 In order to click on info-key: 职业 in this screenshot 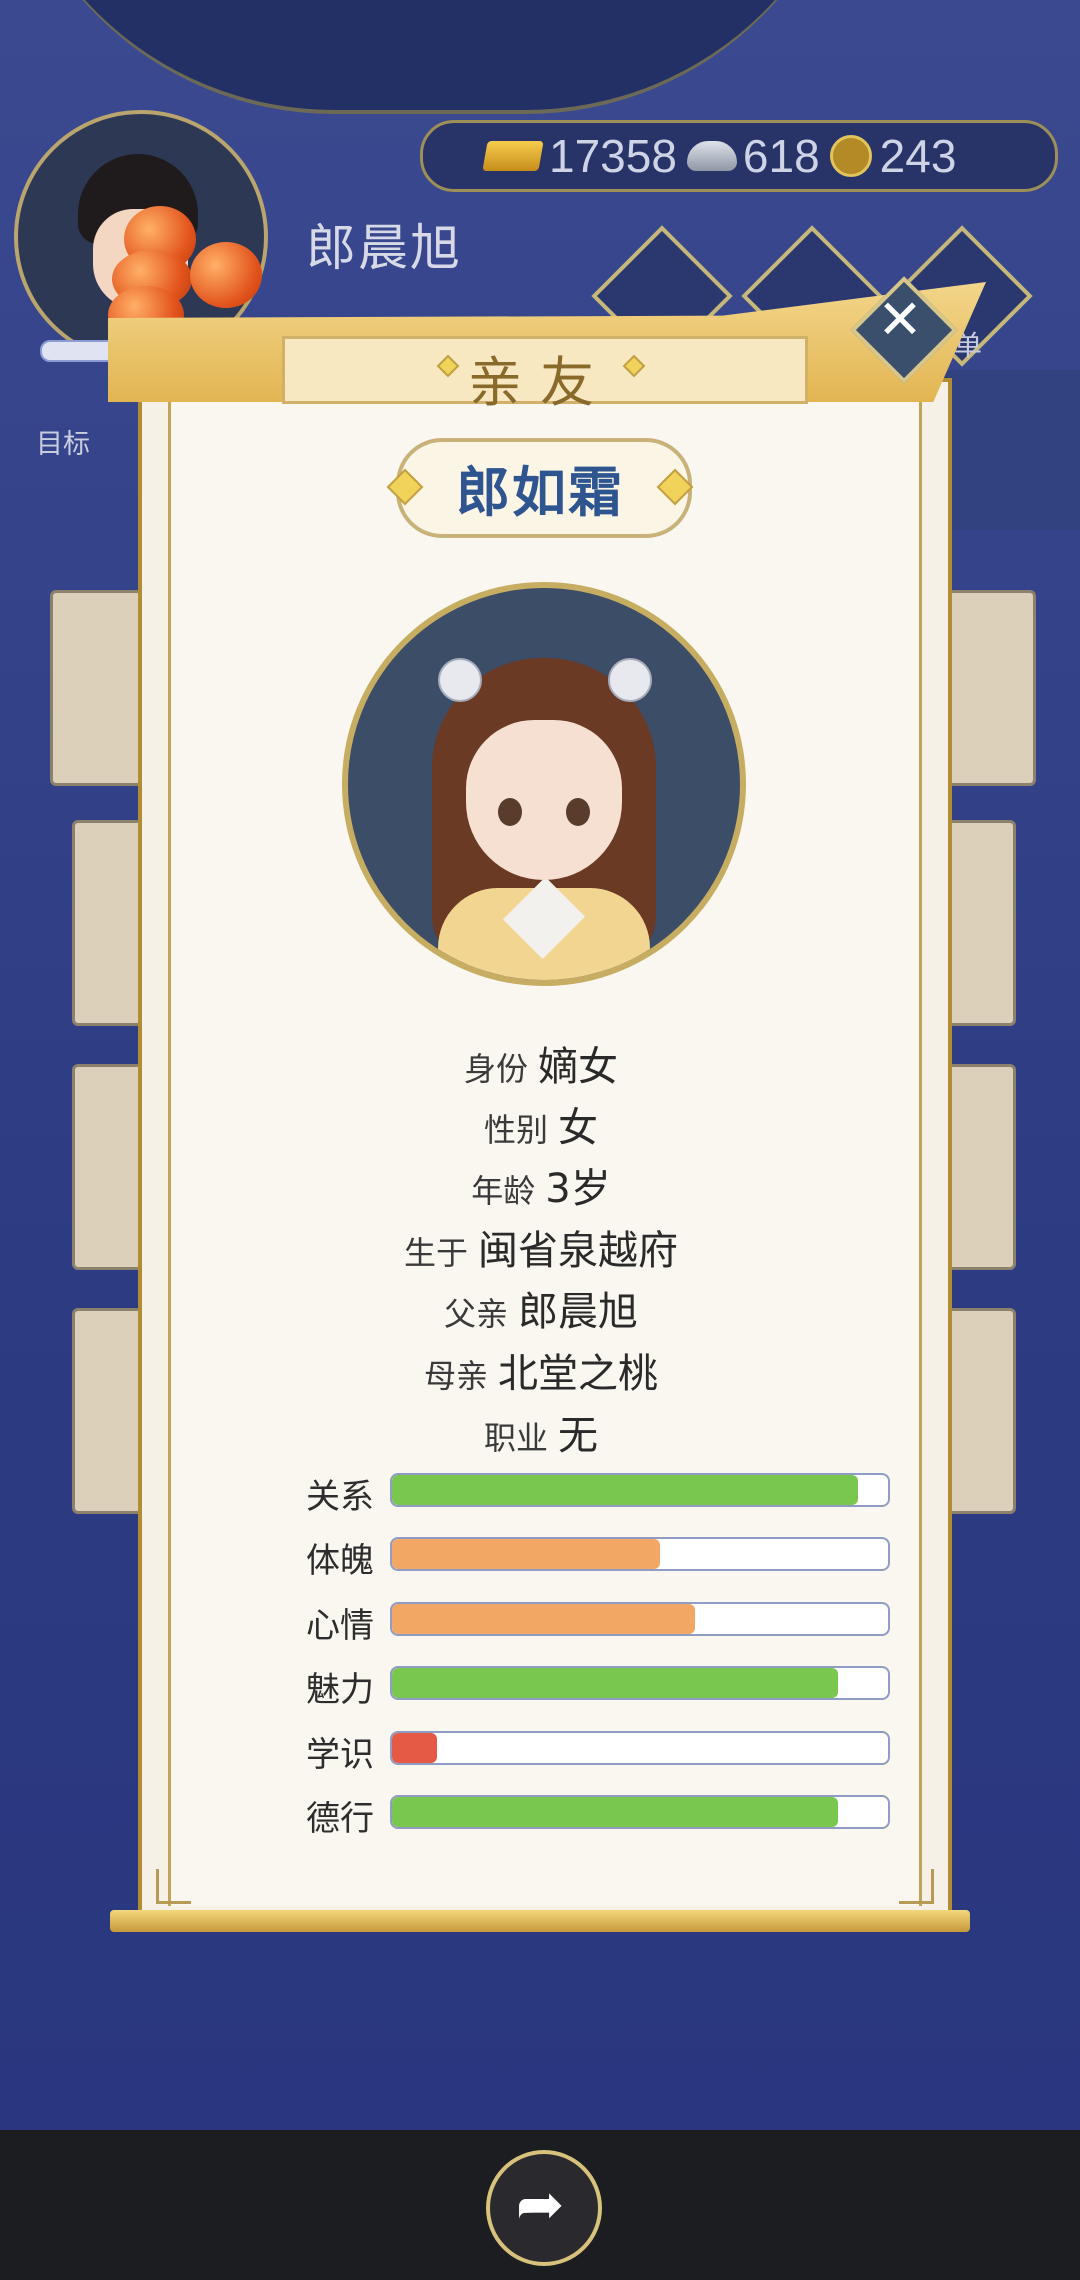, I will do `click(515, 1438)`.